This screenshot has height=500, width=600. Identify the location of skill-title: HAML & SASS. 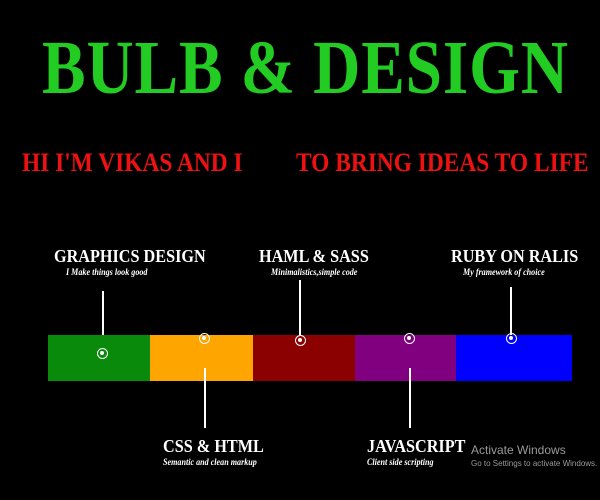
(314, 256).